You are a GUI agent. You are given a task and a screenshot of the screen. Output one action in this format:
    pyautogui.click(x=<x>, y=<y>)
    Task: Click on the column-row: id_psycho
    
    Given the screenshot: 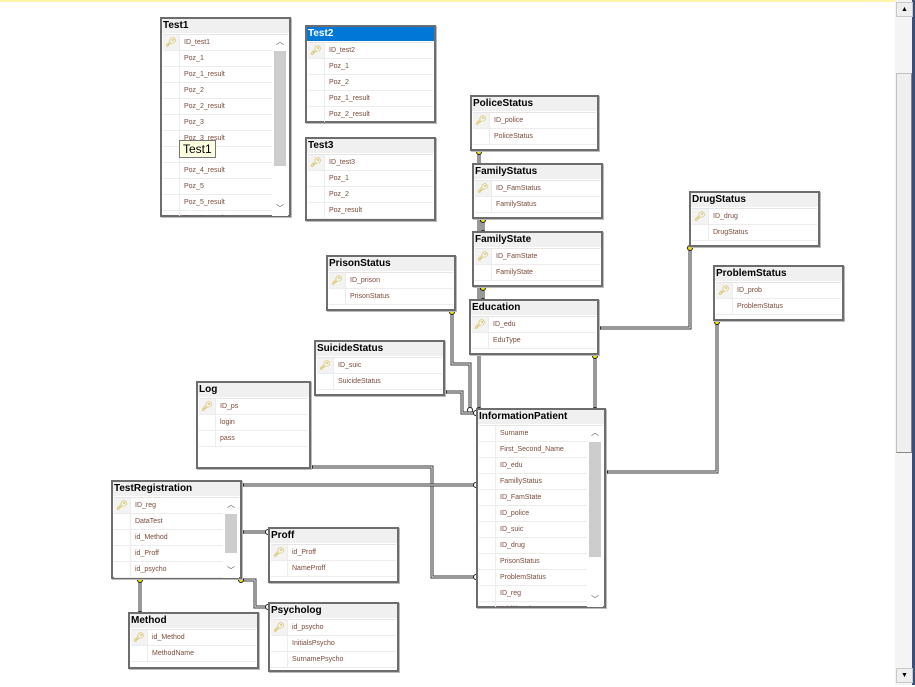 What is the action you would take?
    pyautogui.click(x=168, y=570)
    